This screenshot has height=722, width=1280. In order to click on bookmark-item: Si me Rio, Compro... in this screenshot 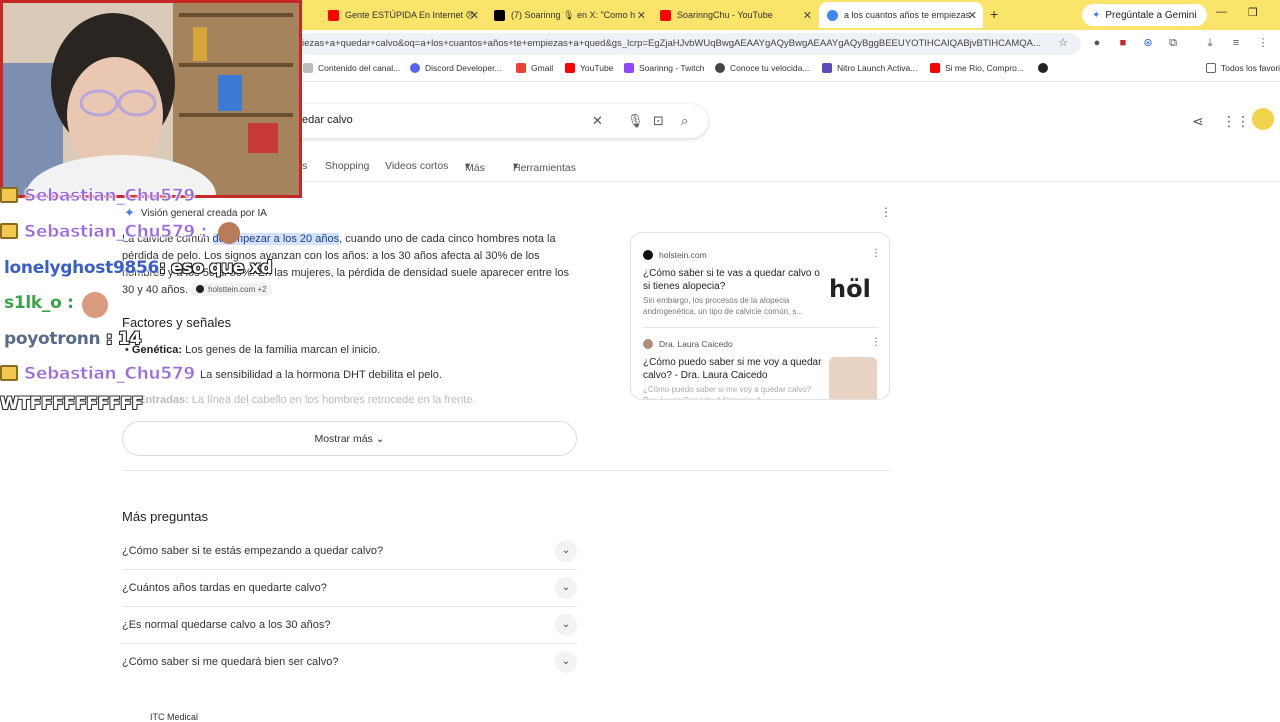, I will do `click(977, 68)`.